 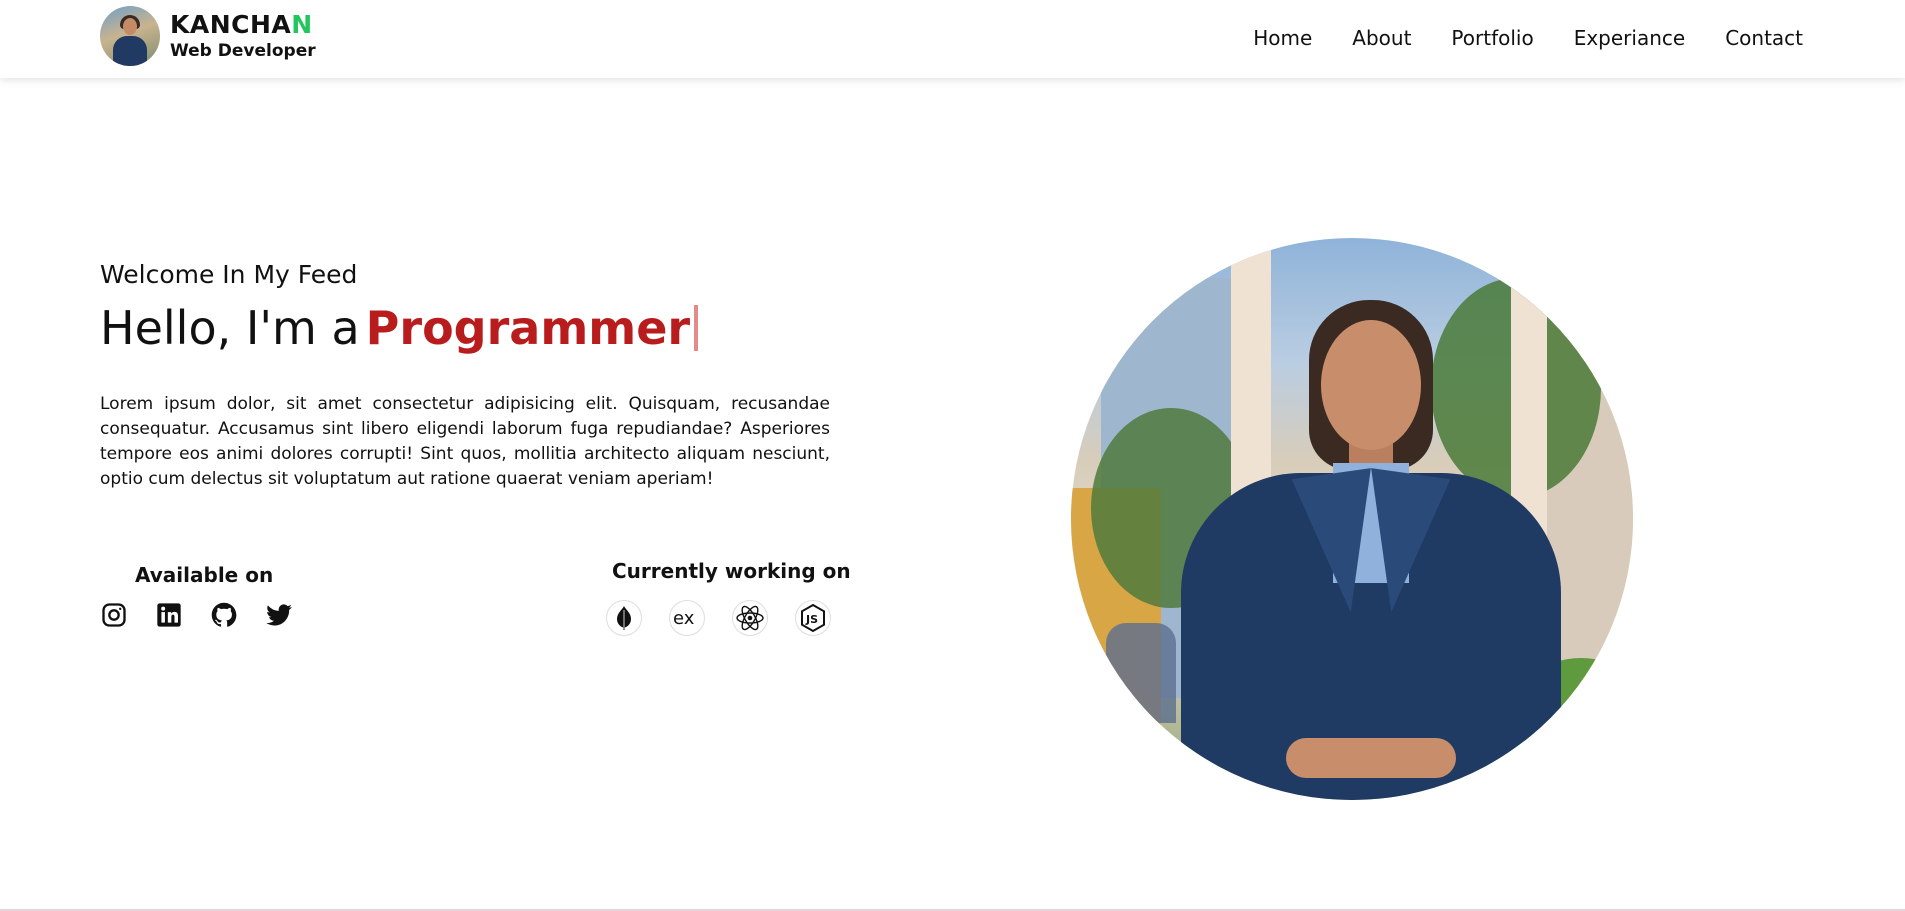 I want to click on mongodb-icon, so click(x=624, y=618).